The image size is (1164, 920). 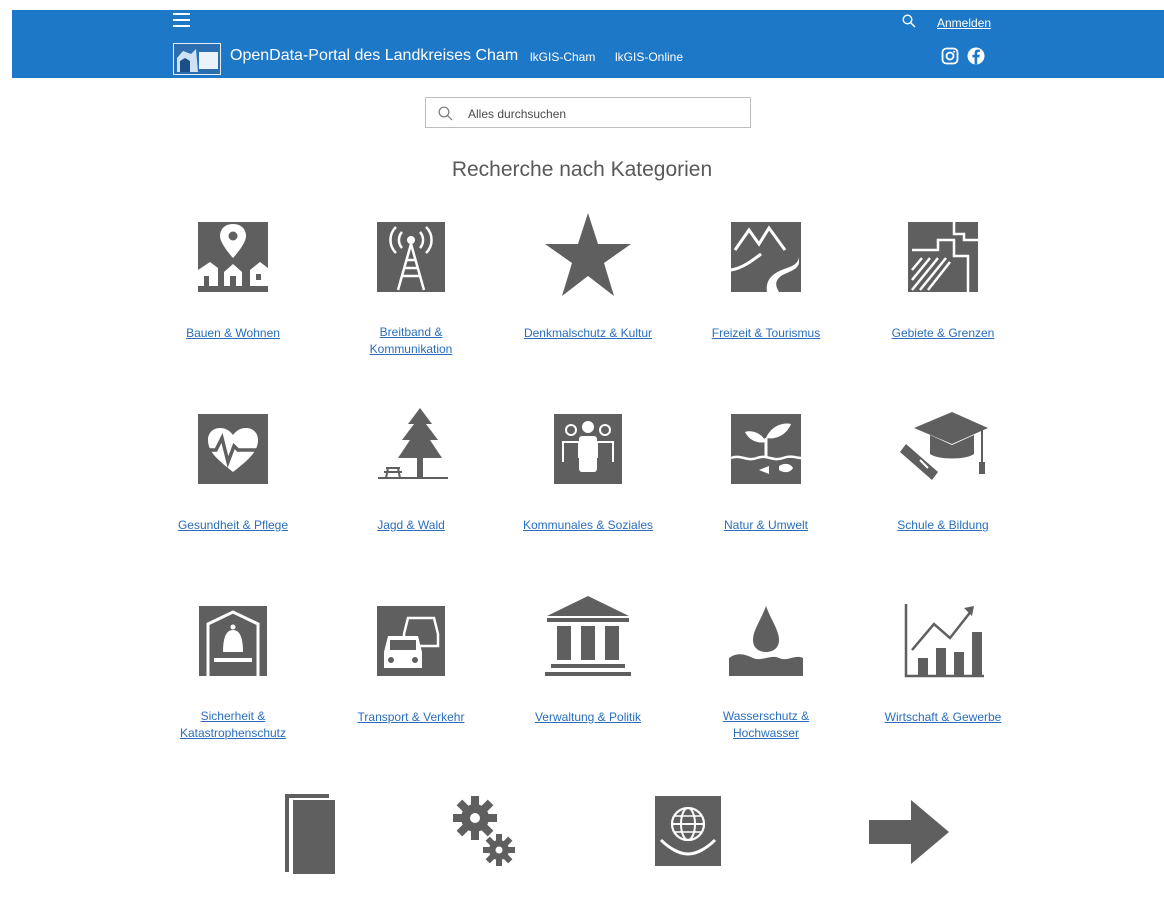 I want to click on search-icon, so click(x=909, y=21).